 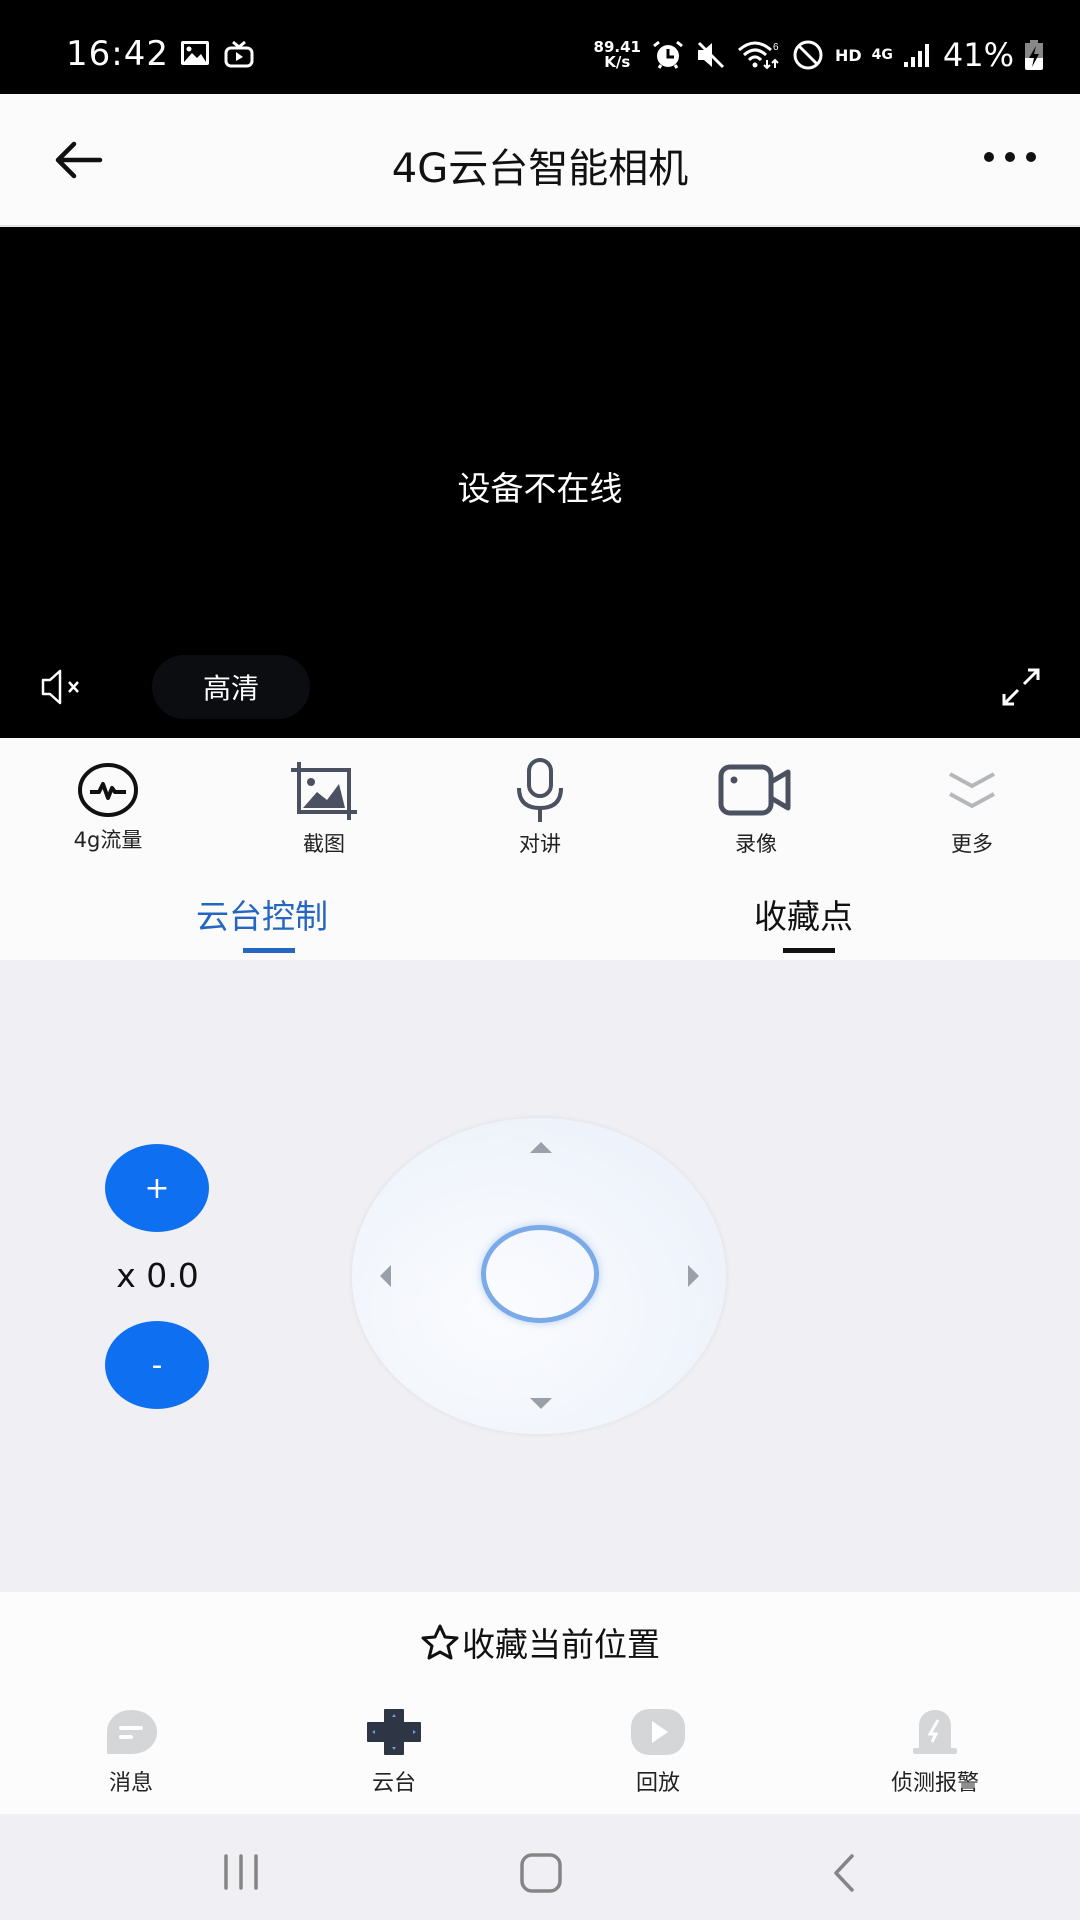 What do you see at coordinates (540, 909) in the screenshot?
I see `control-tabs: 云台控制 收藏点` at bounding box center [540, 909].